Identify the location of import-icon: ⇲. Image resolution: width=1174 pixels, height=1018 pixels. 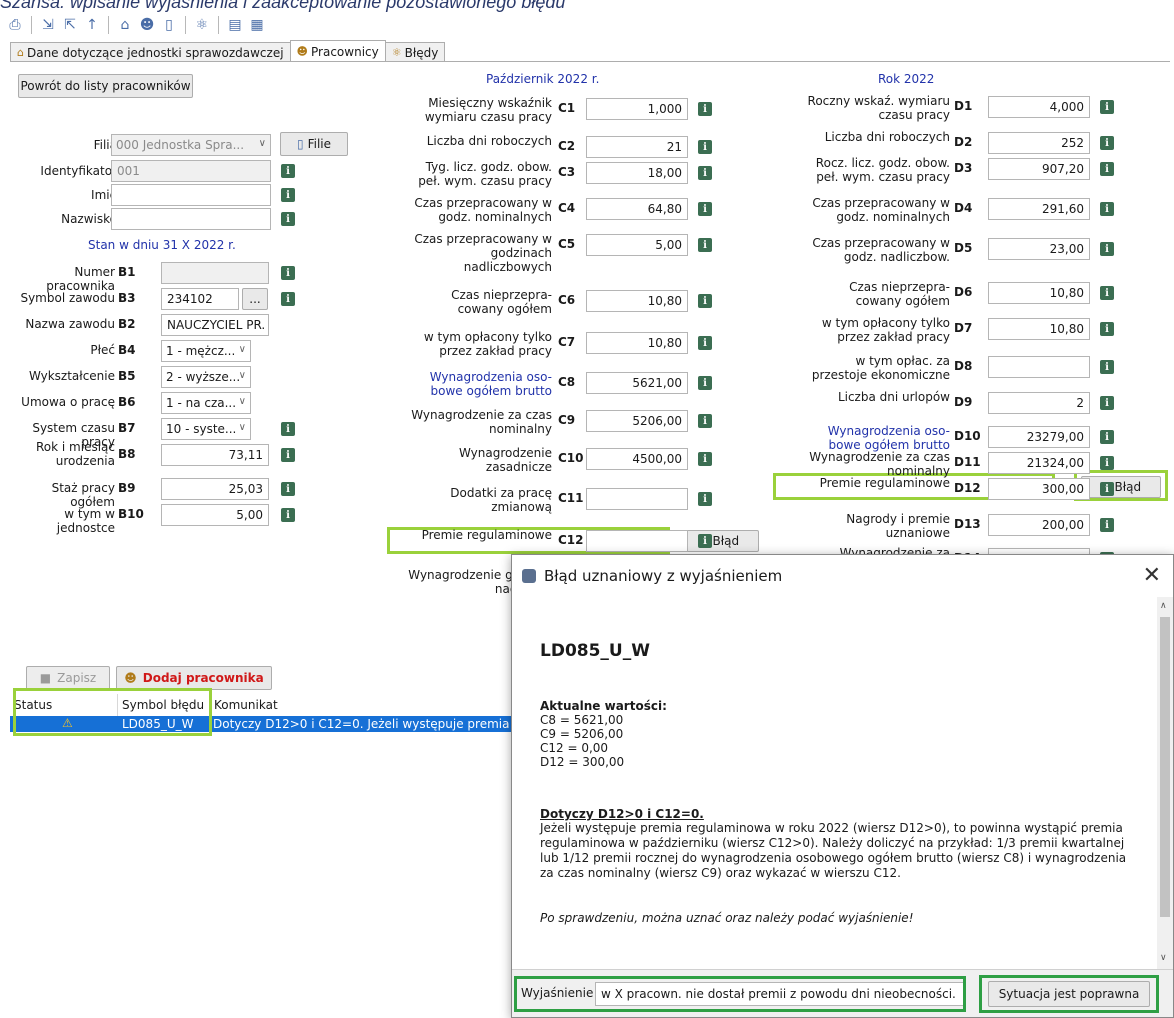
(48, 25).